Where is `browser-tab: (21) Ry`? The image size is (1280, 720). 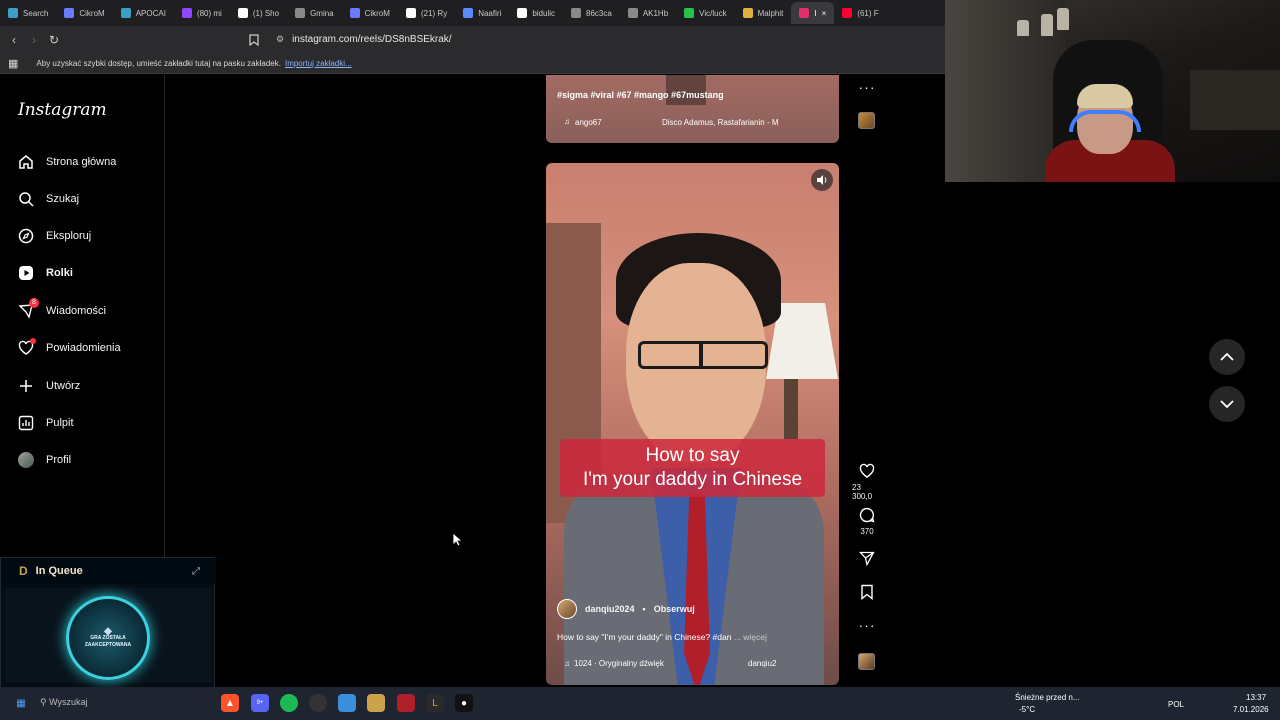
browser-tab: (21) Ry is located at coordinates (426, 13).